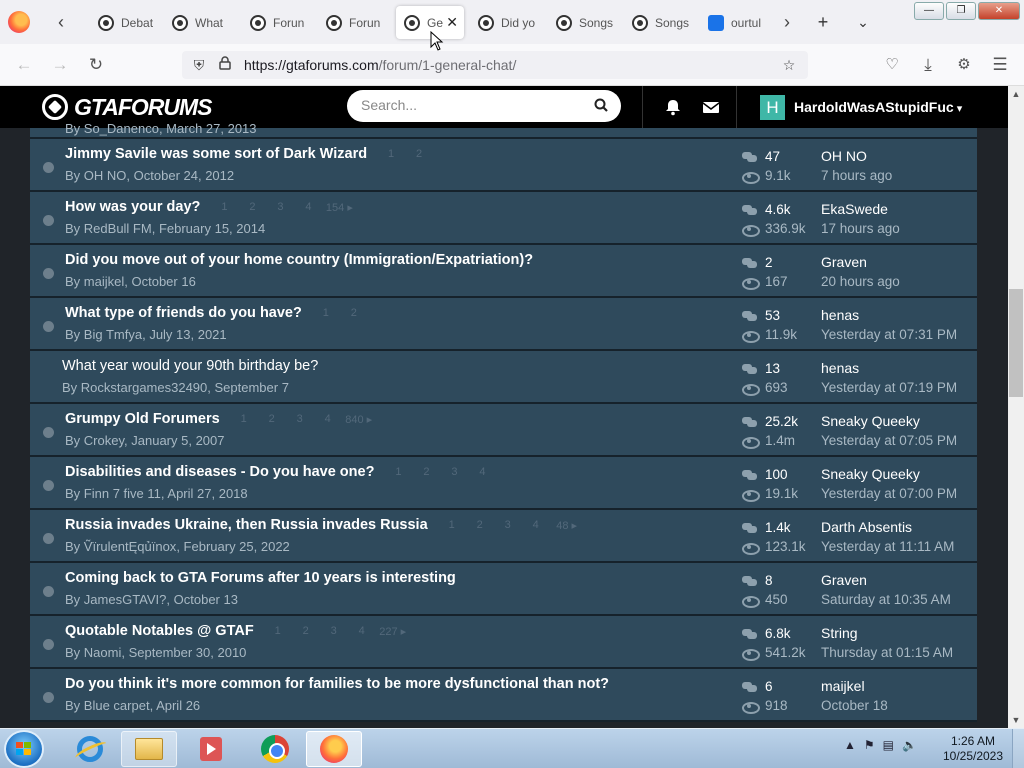 This screenshot has width=1024, height=768. Describe the element at coordinates (225, 65) in the screenshot. I see `padlock-icon` at that location.